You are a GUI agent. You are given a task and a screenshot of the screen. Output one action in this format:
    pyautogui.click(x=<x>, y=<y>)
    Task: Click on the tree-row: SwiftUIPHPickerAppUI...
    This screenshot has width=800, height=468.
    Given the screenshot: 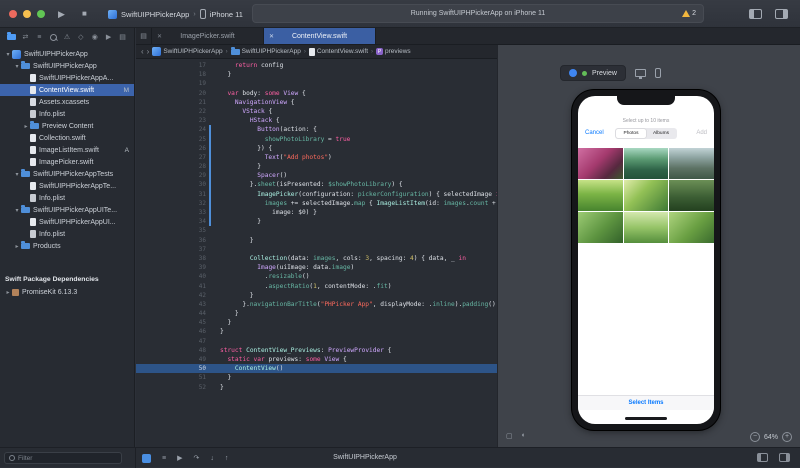 What is the action you would take?
    pyautogui.click(x=67, y=222)
    